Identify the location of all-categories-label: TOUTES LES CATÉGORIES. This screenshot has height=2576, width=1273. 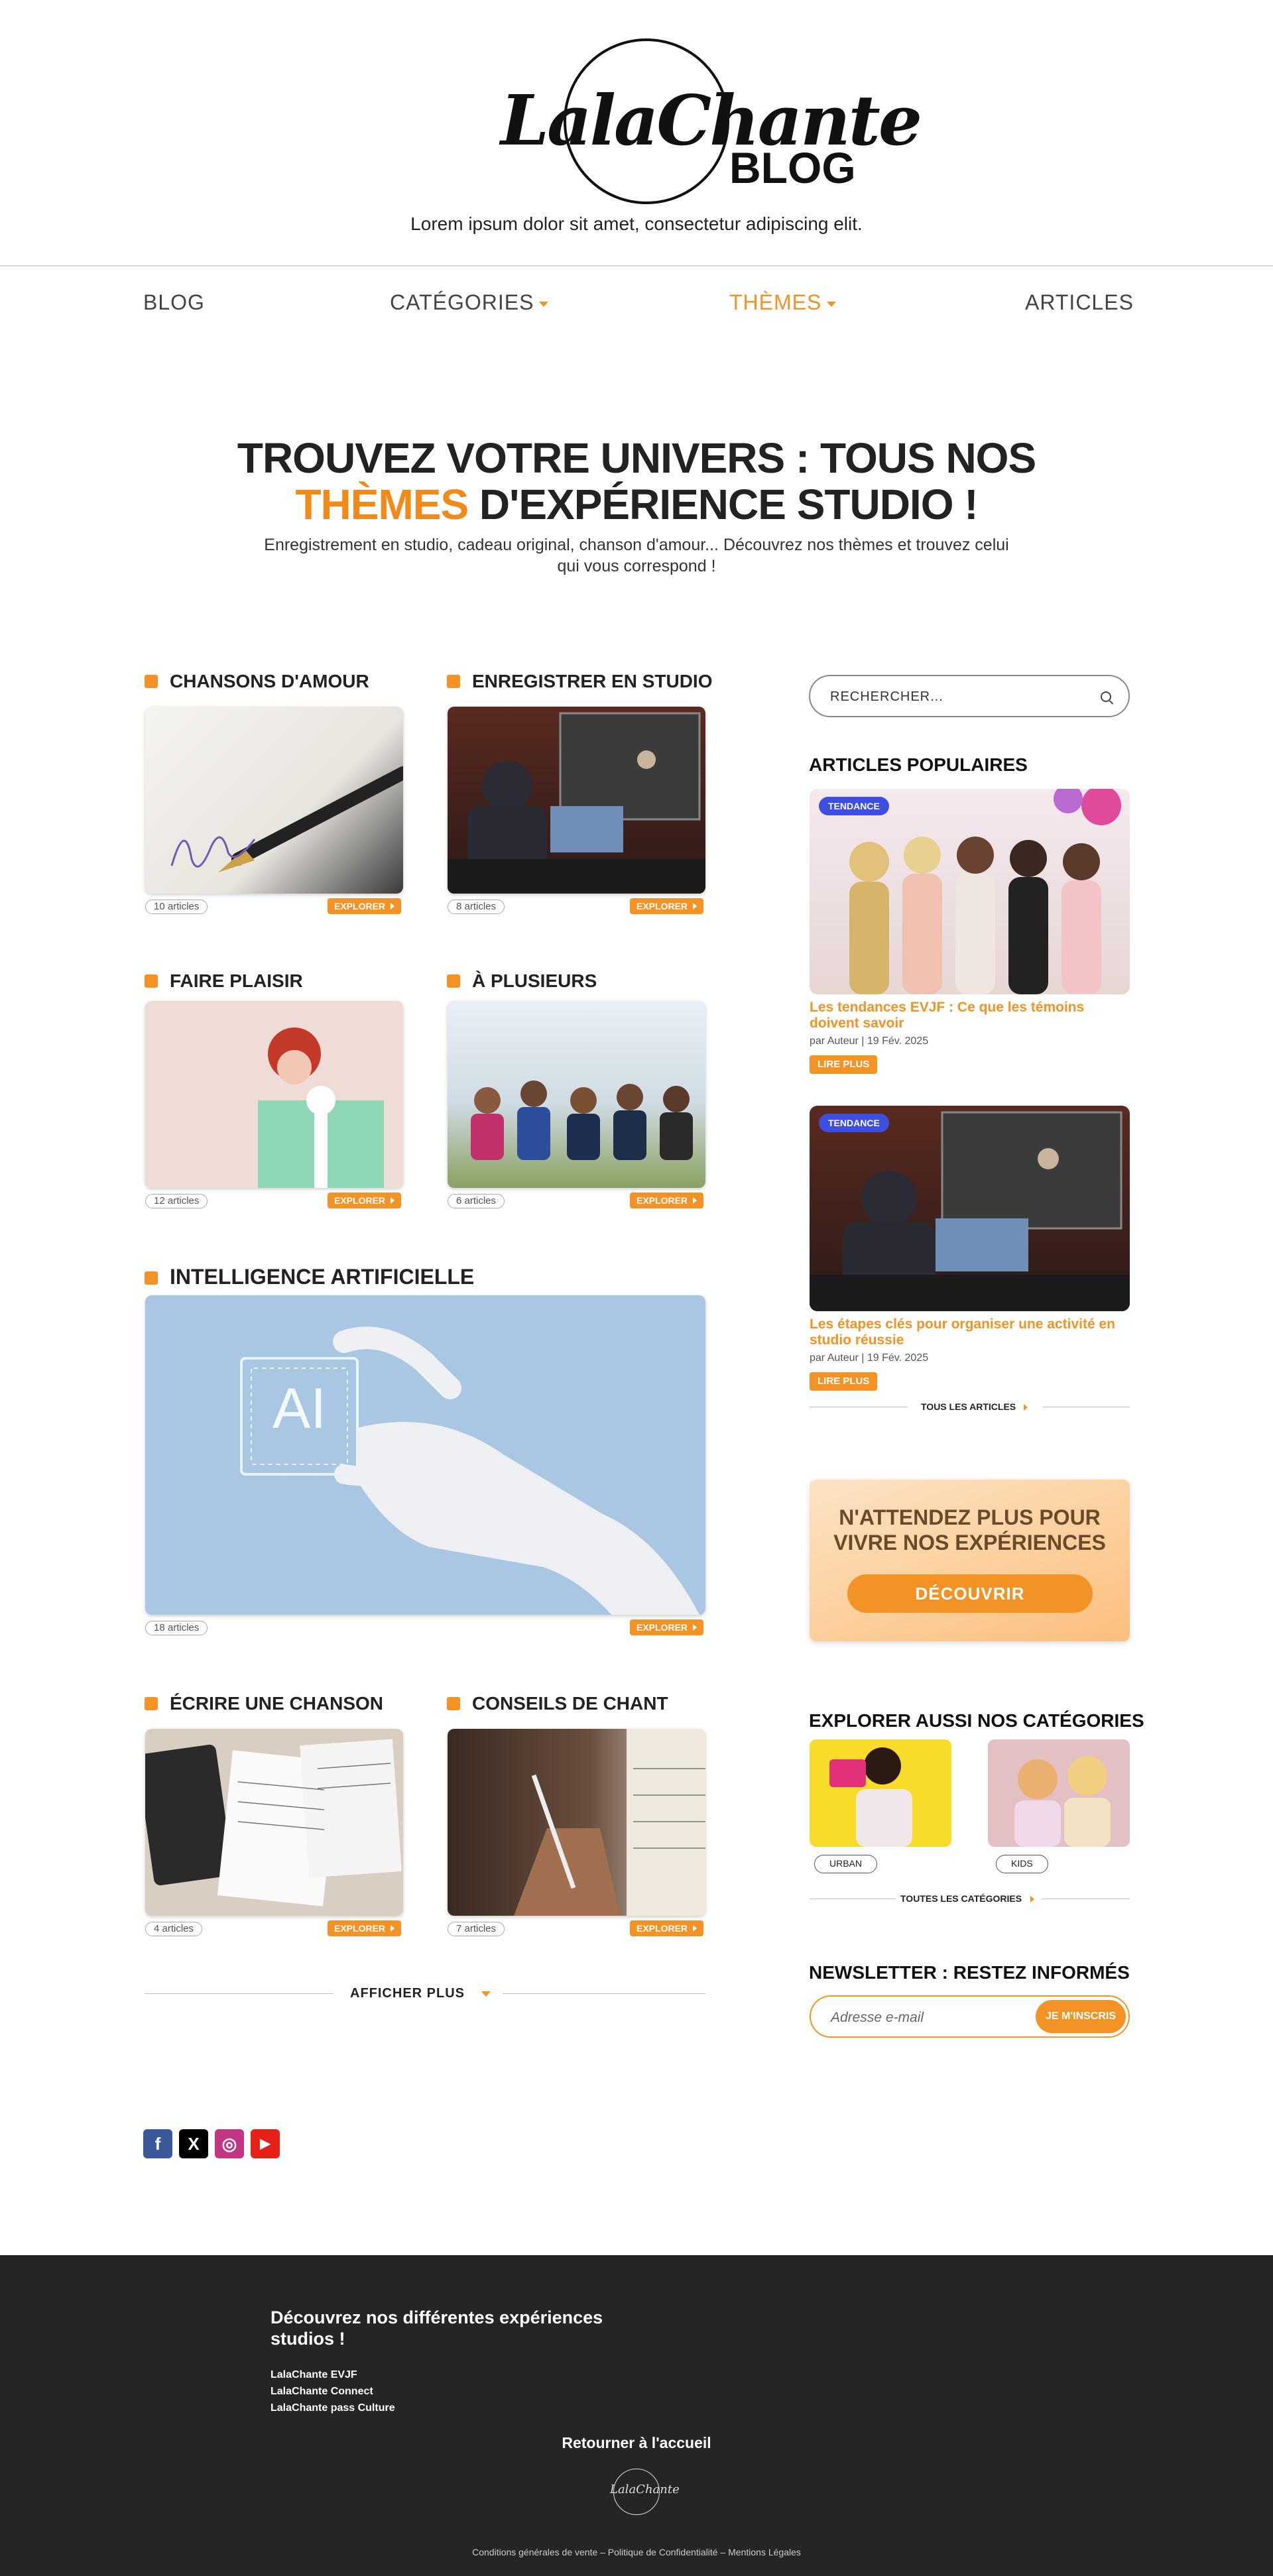
(961, 1899).